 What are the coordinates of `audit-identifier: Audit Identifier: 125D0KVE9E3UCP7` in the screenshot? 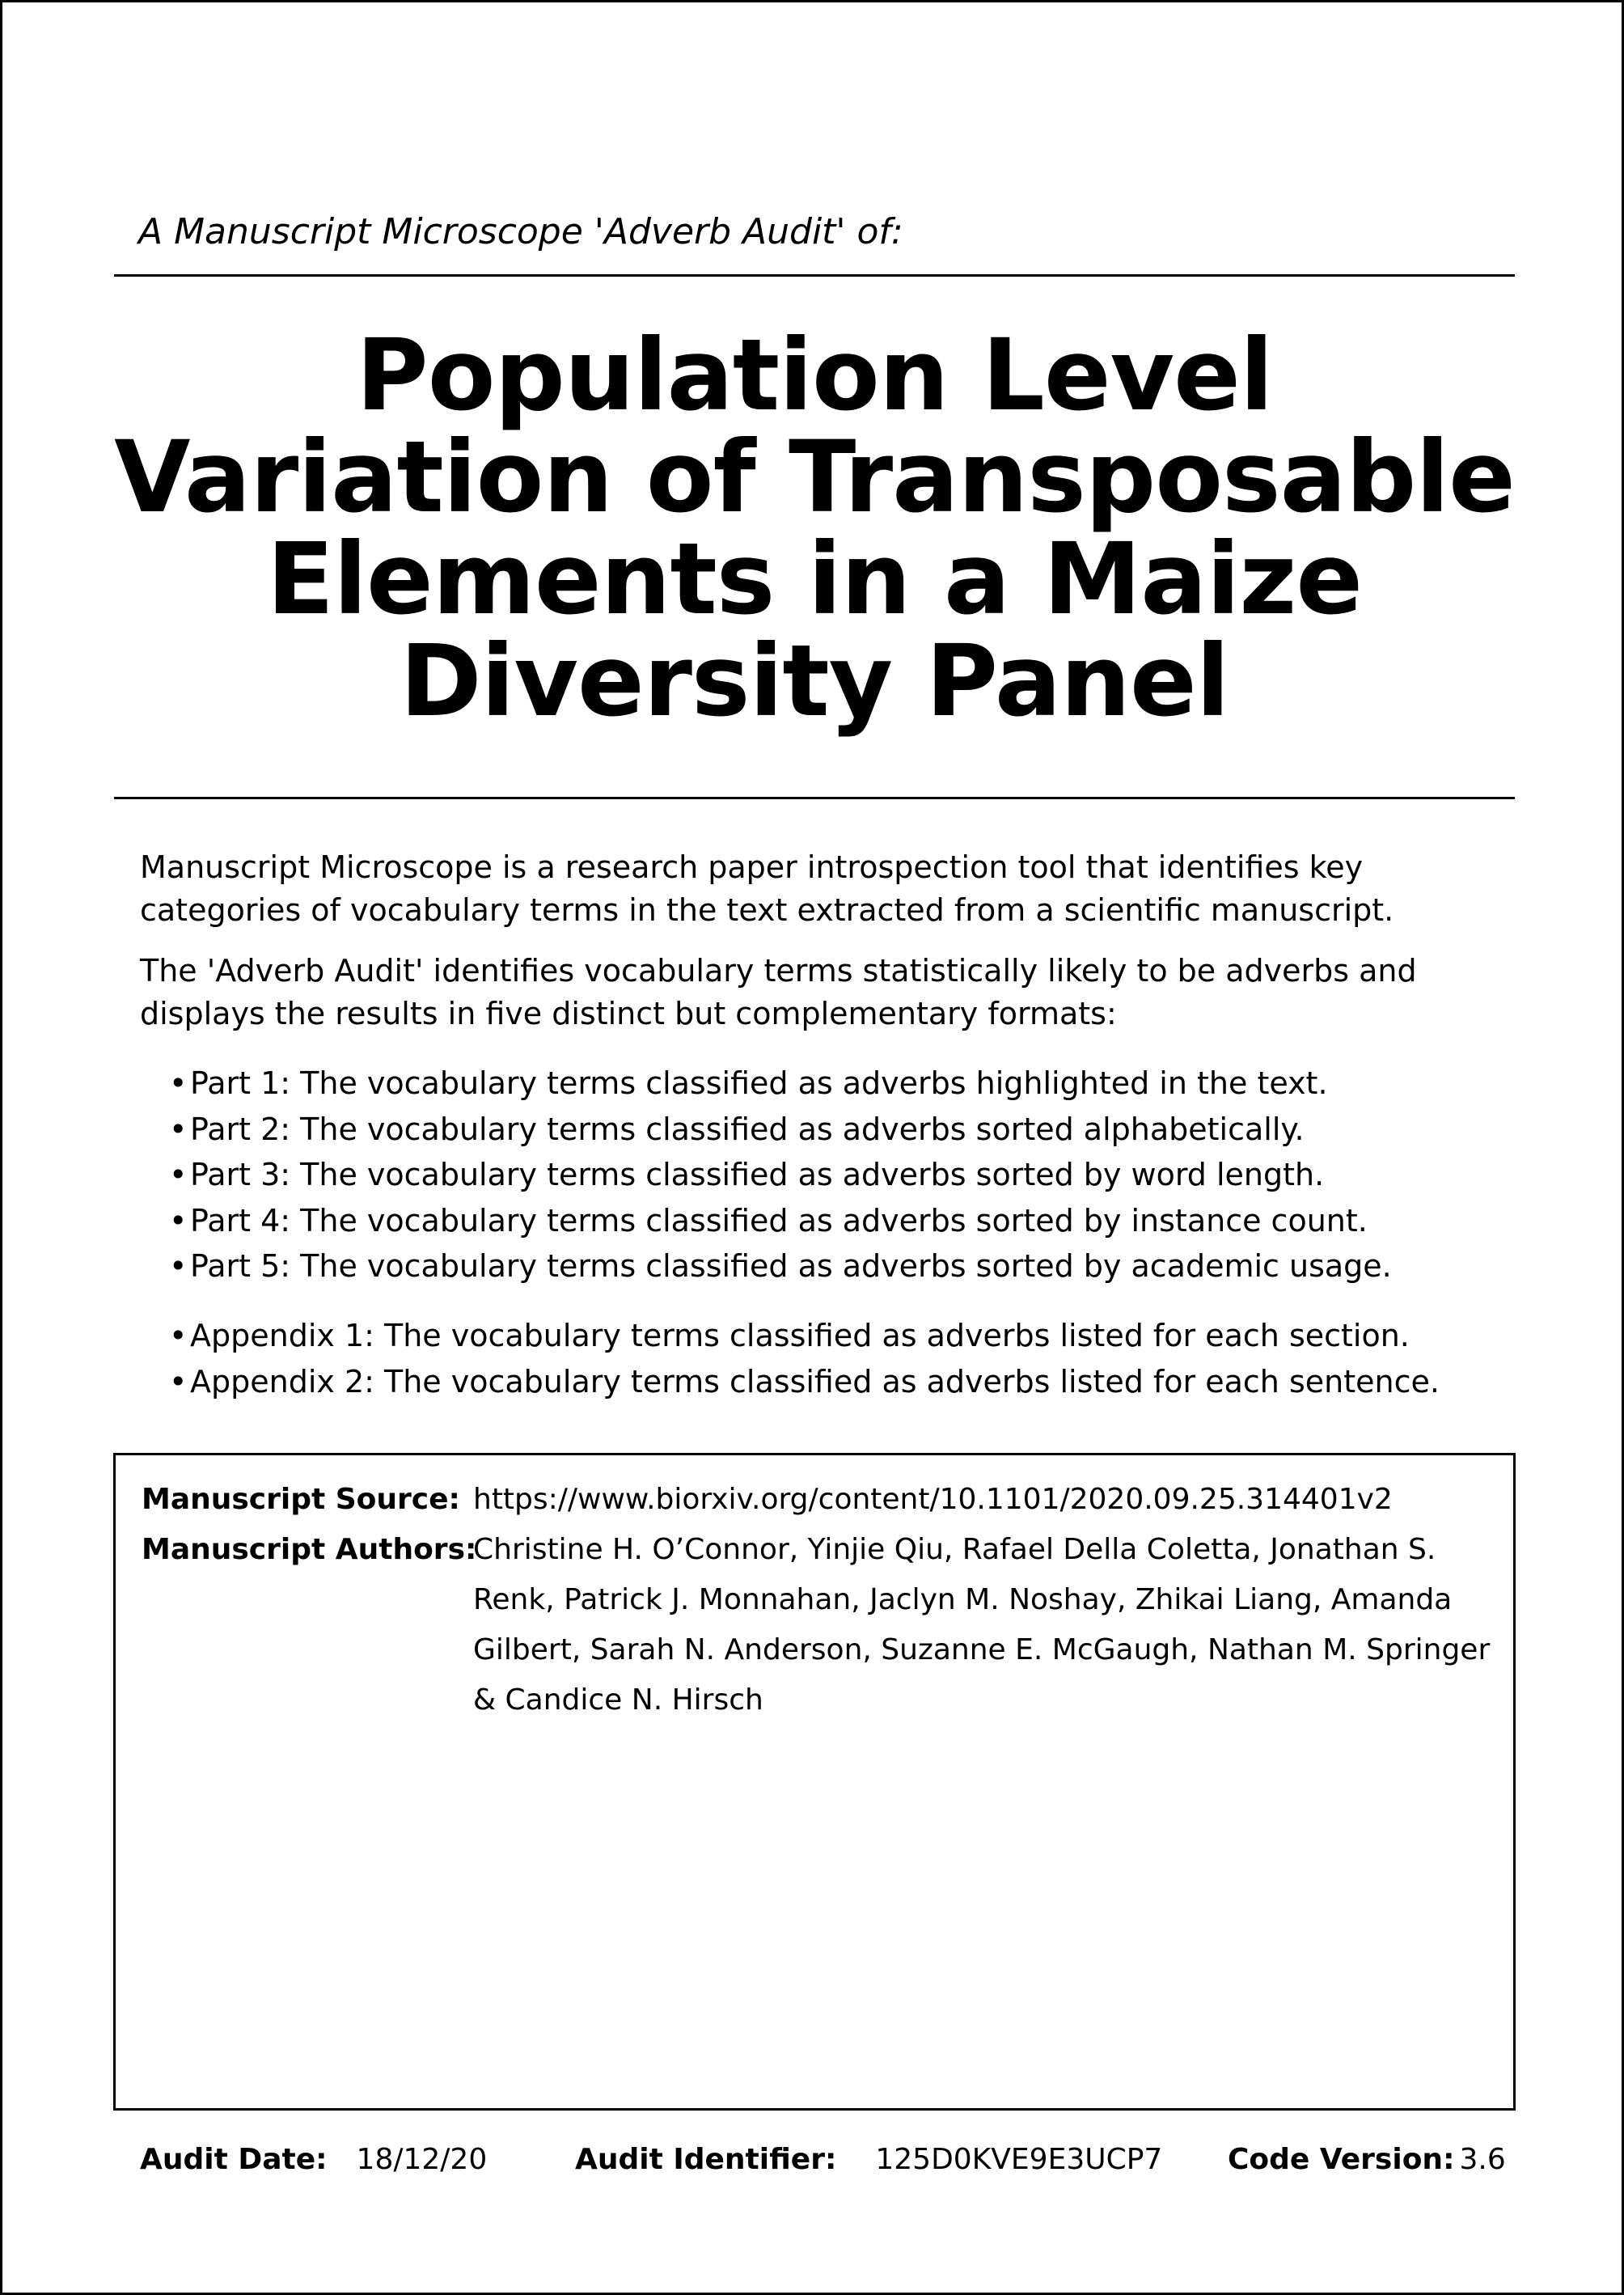 It's located at (868, 2160).